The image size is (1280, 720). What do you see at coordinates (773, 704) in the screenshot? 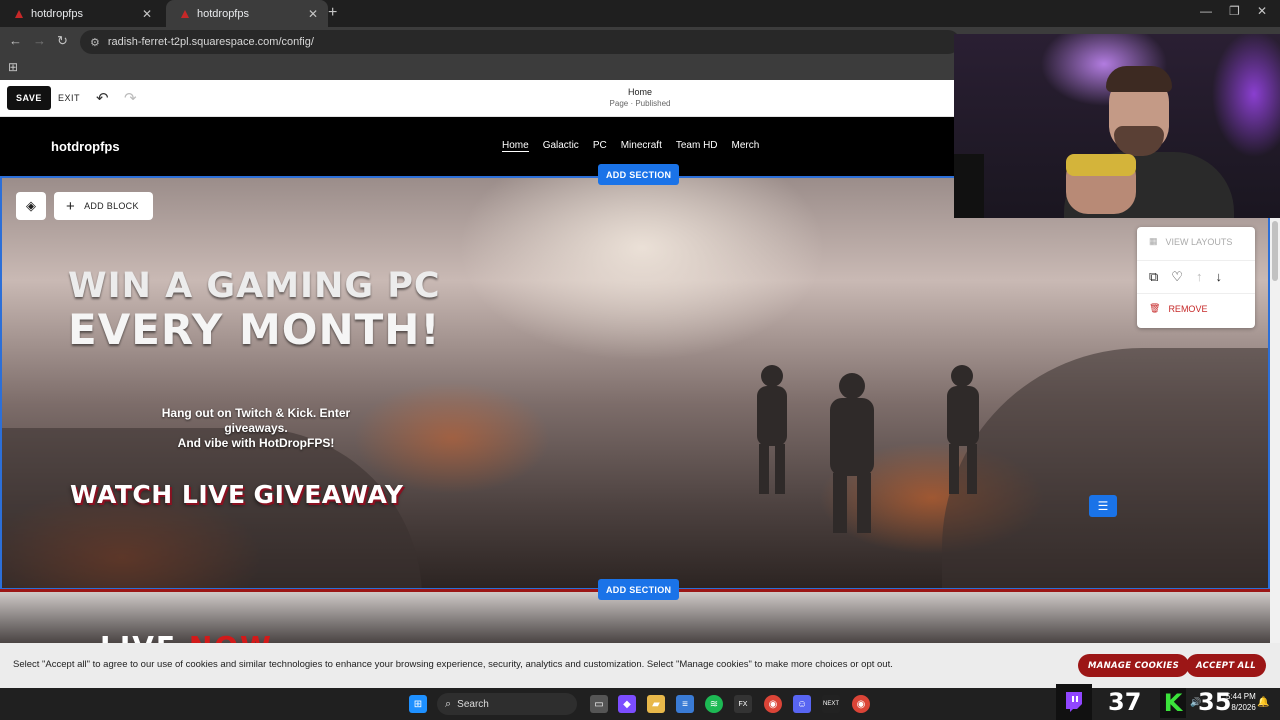
I see `chrome-icon: ◉` at bounding box center [773, 704].